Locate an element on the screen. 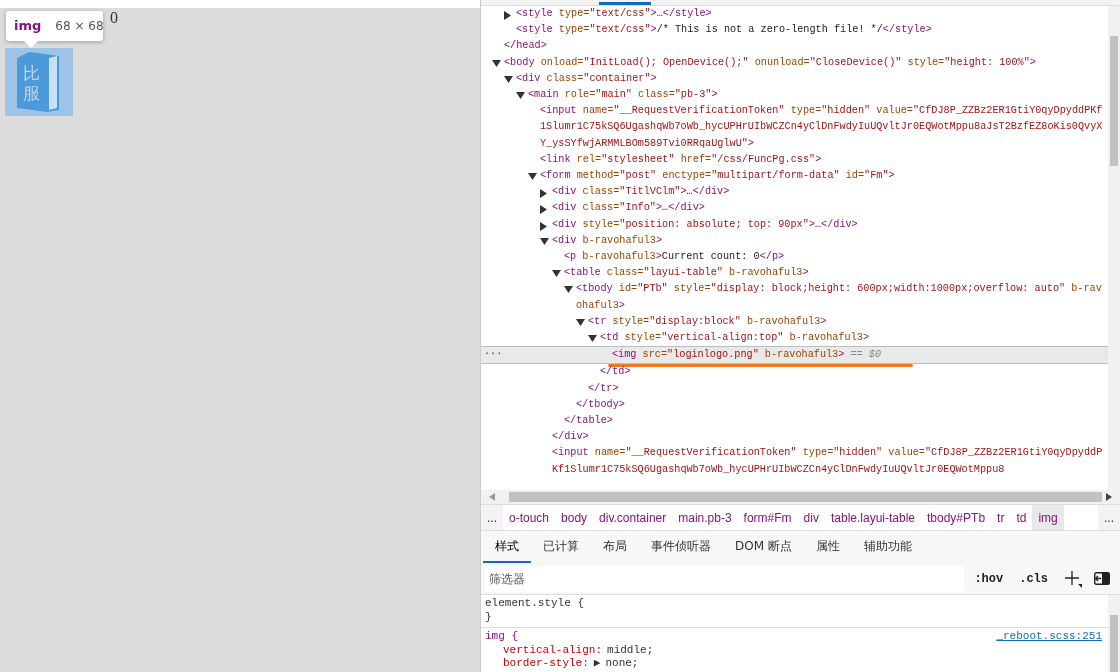 The height and width of the screenshot is (672, 1120). dom-node-text: </head> is located at coordinates (806, 46).